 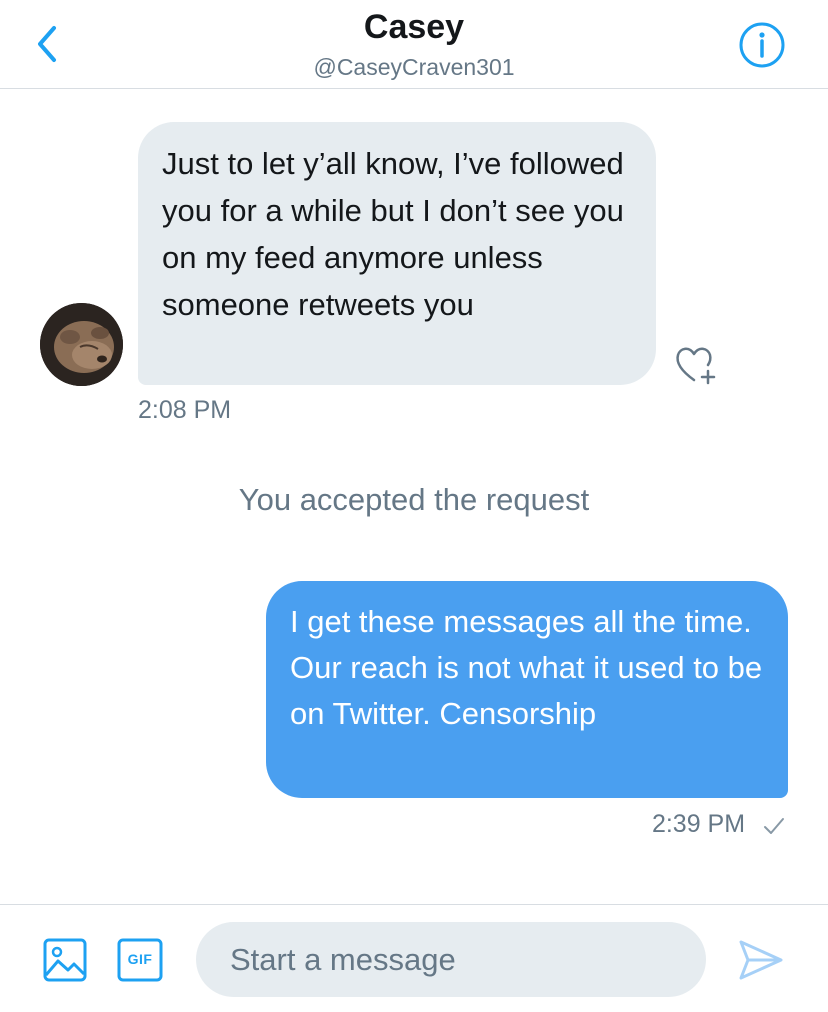 I want to click on heart-plus-icon, so click(x=696, y=366).